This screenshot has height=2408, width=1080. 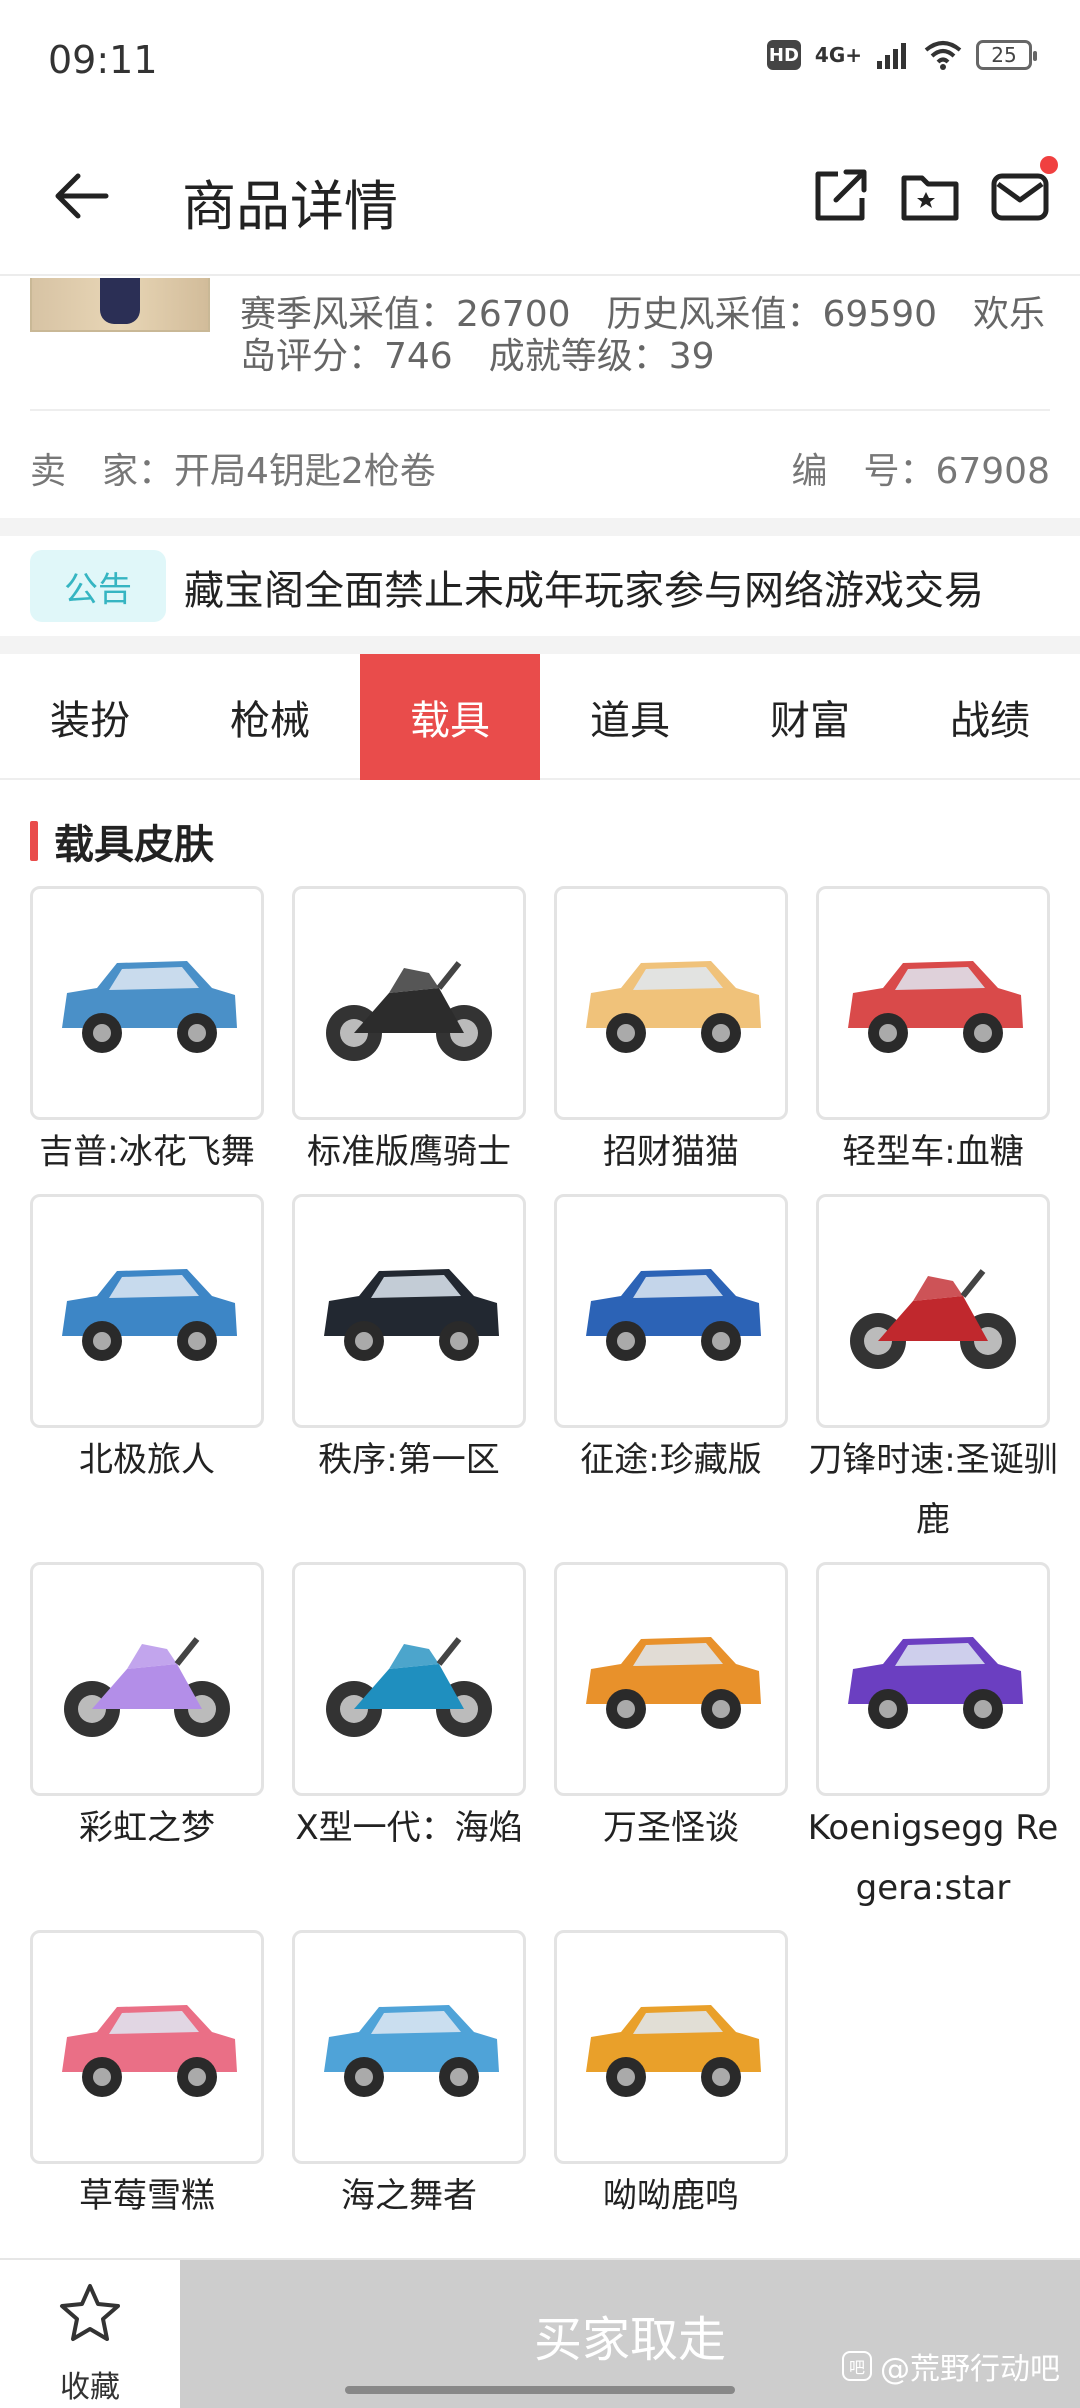 What do you see at coordinates (673, 1315) in the screenshot?
I see `suv-icon` at bounding box center [673, 1315].